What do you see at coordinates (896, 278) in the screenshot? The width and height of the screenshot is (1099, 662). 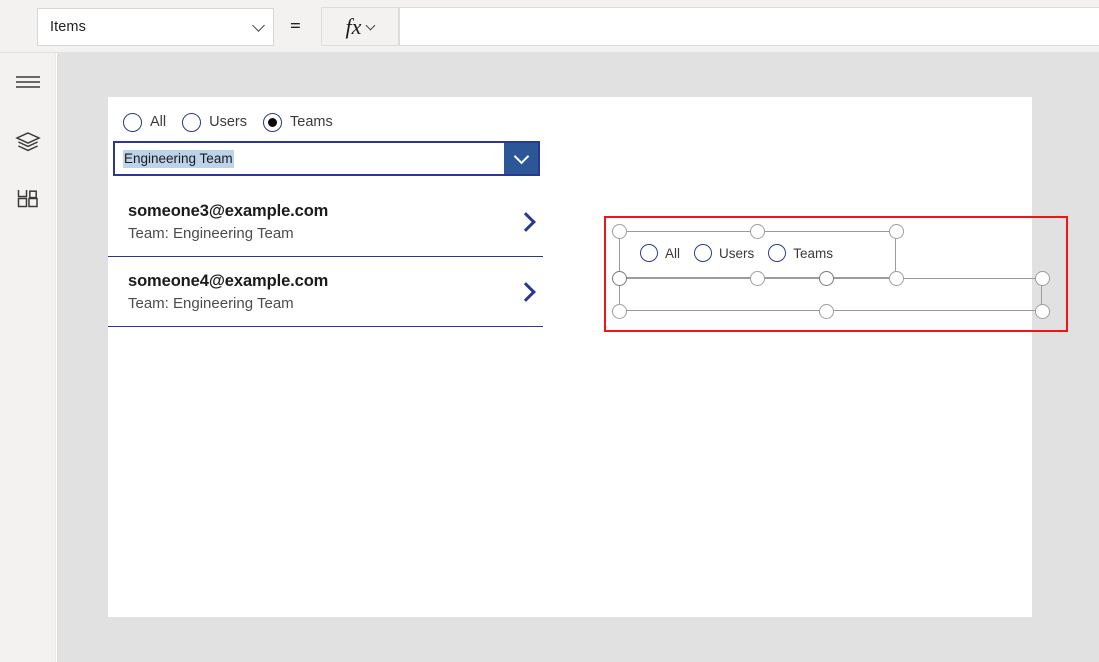 I see `resize-handle-mid-right` at bounding box center [896, 278].